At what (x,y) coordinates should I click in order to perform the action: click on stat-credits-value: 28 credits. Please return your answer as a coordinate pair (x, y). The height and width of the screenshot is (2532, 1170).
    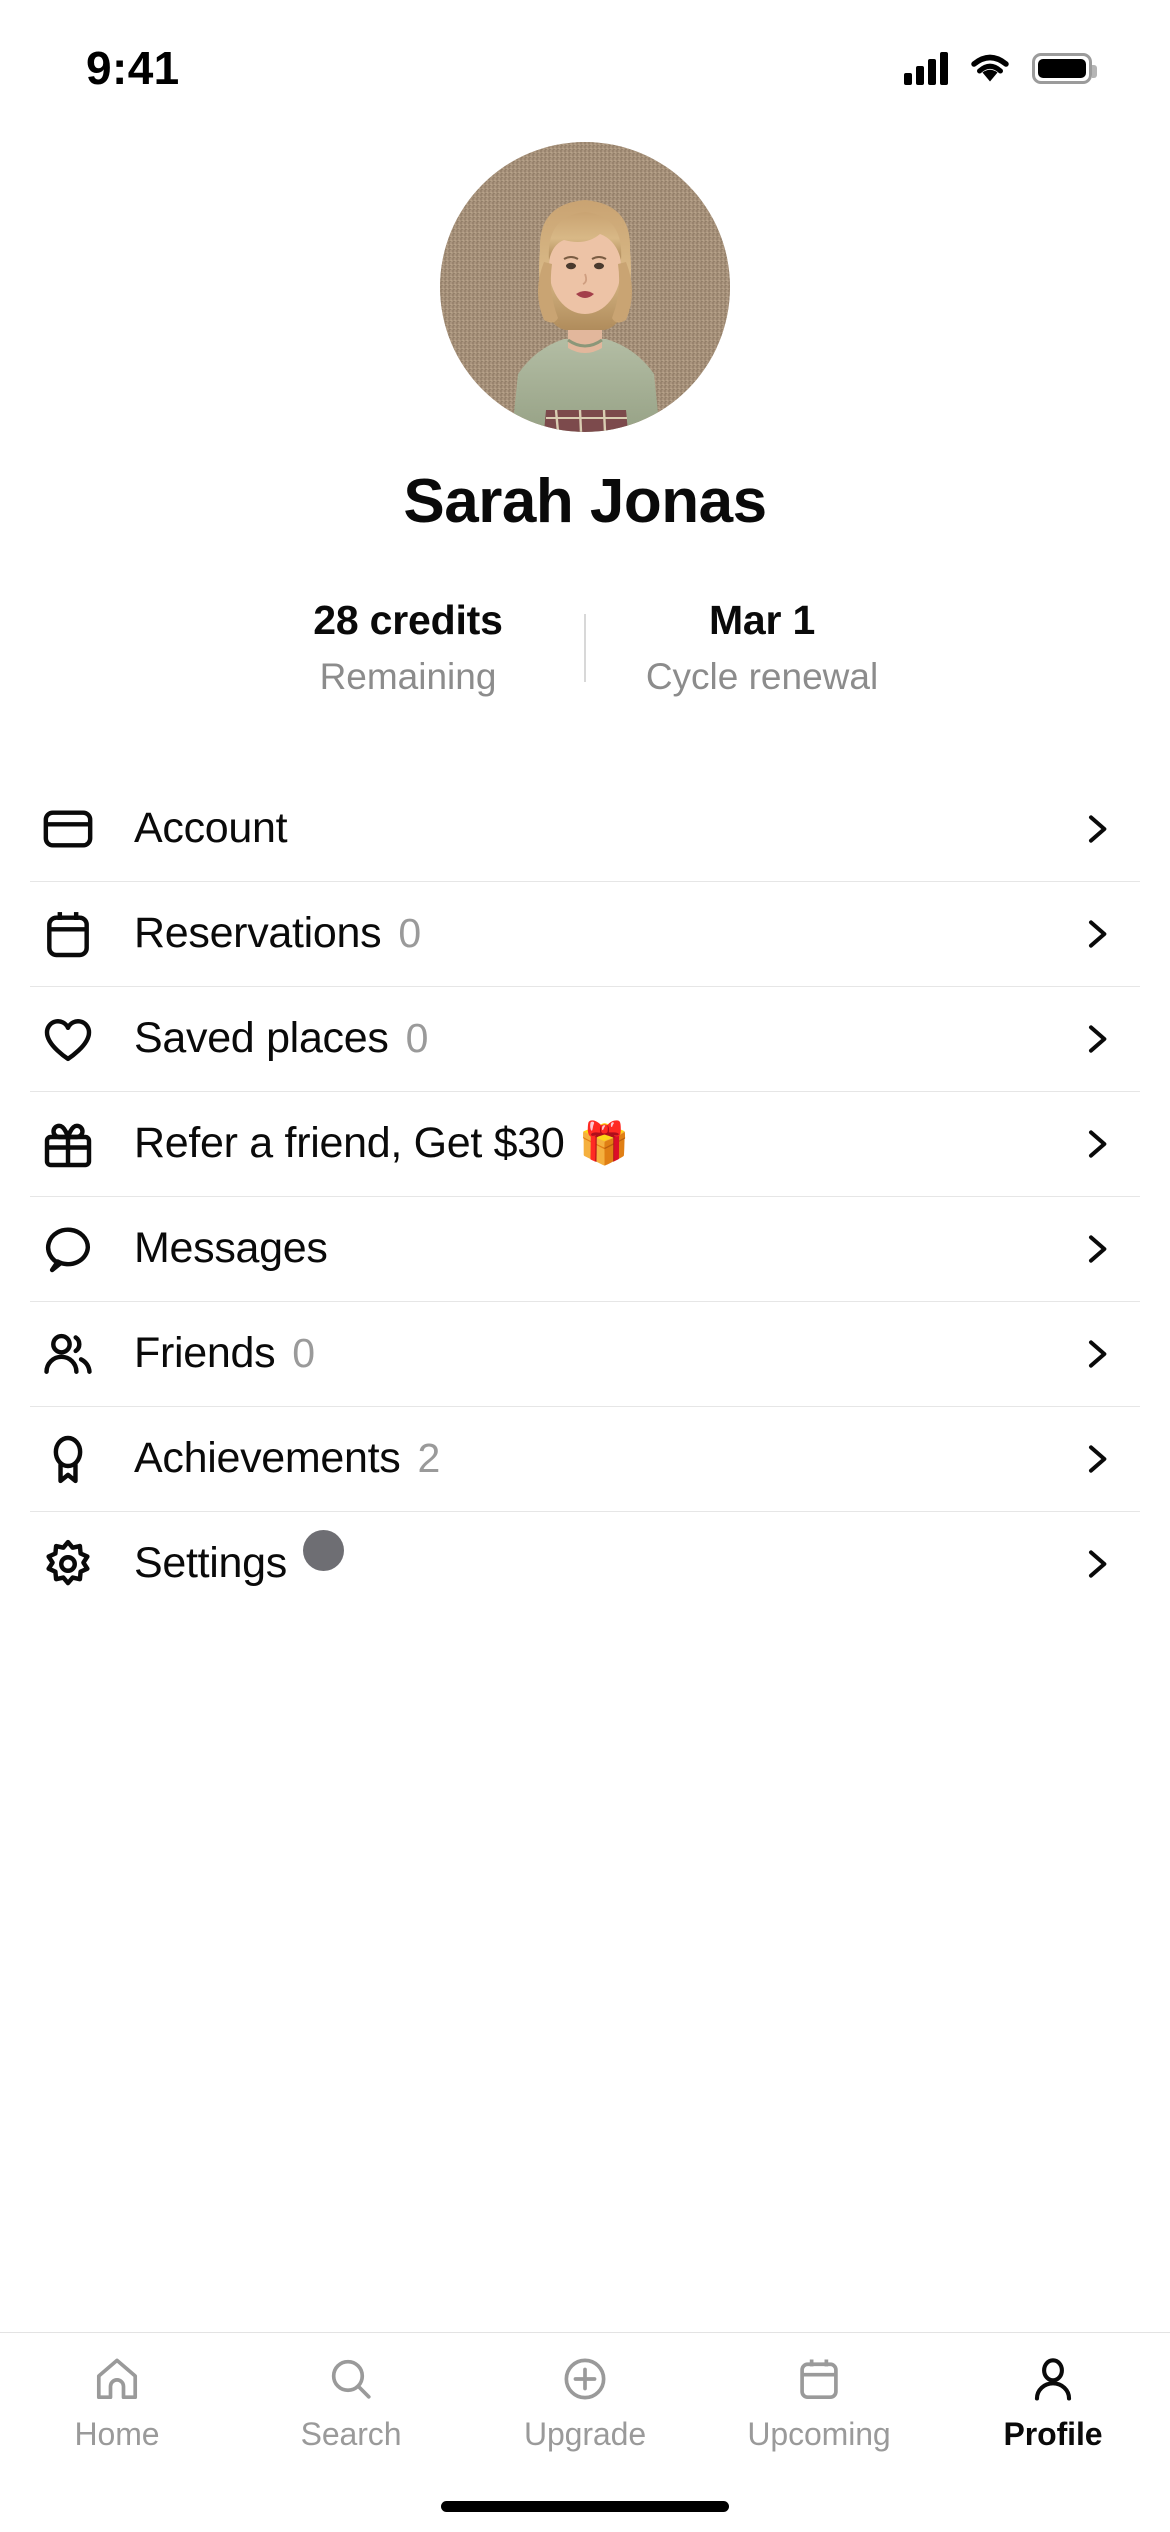
    Looking at the image, I should click on (408, 620).